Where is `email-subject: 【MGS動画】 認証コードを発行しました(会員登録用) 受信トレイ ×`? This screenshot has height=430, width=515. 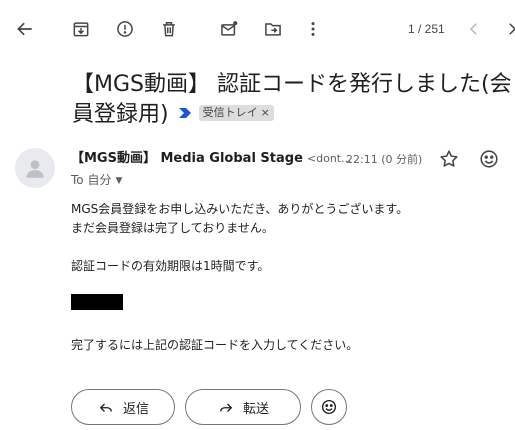 email-subject: 【MGS動画】 認証コードを発行しました(会員登録用) 受信トレイ × is located at coordinates (292, 100).